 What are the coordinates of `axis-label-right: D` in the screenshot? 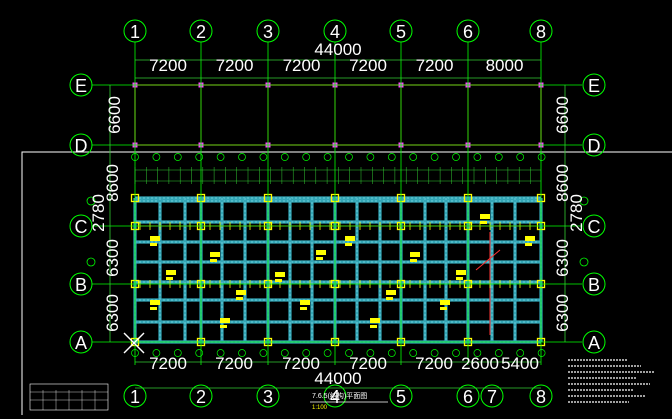 It's located at (594, 146).